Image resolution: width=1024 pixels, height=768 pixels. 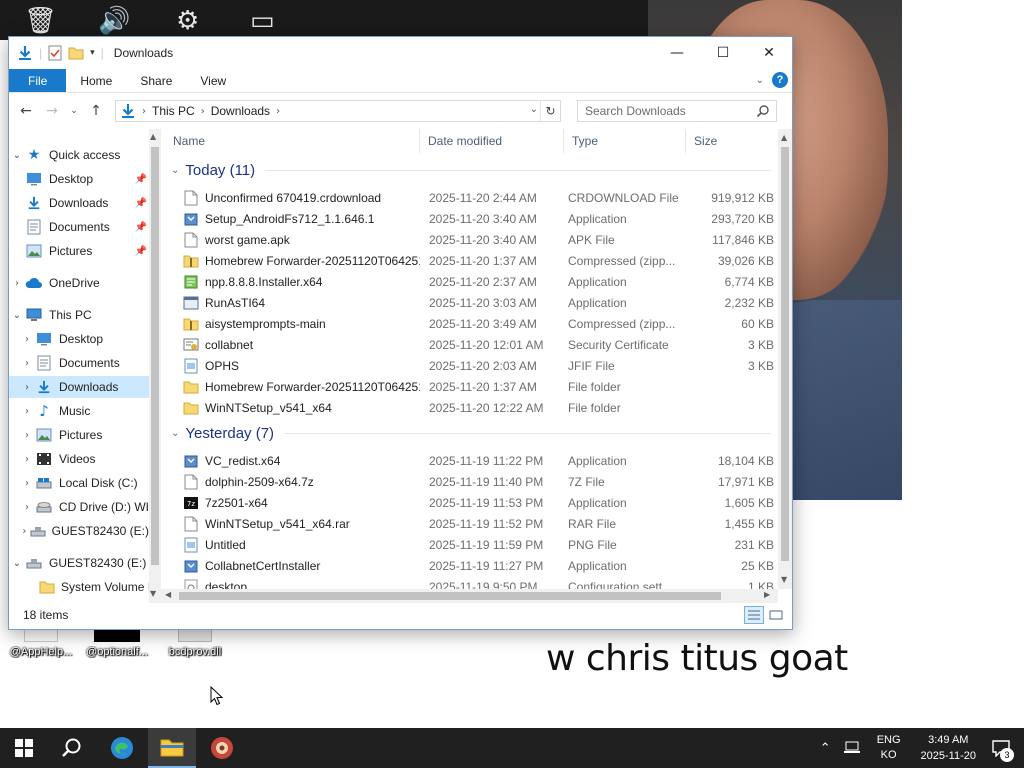 I want to click on expand-ribbon-chevron-icon: ⌄, so click(x=760, y=80).